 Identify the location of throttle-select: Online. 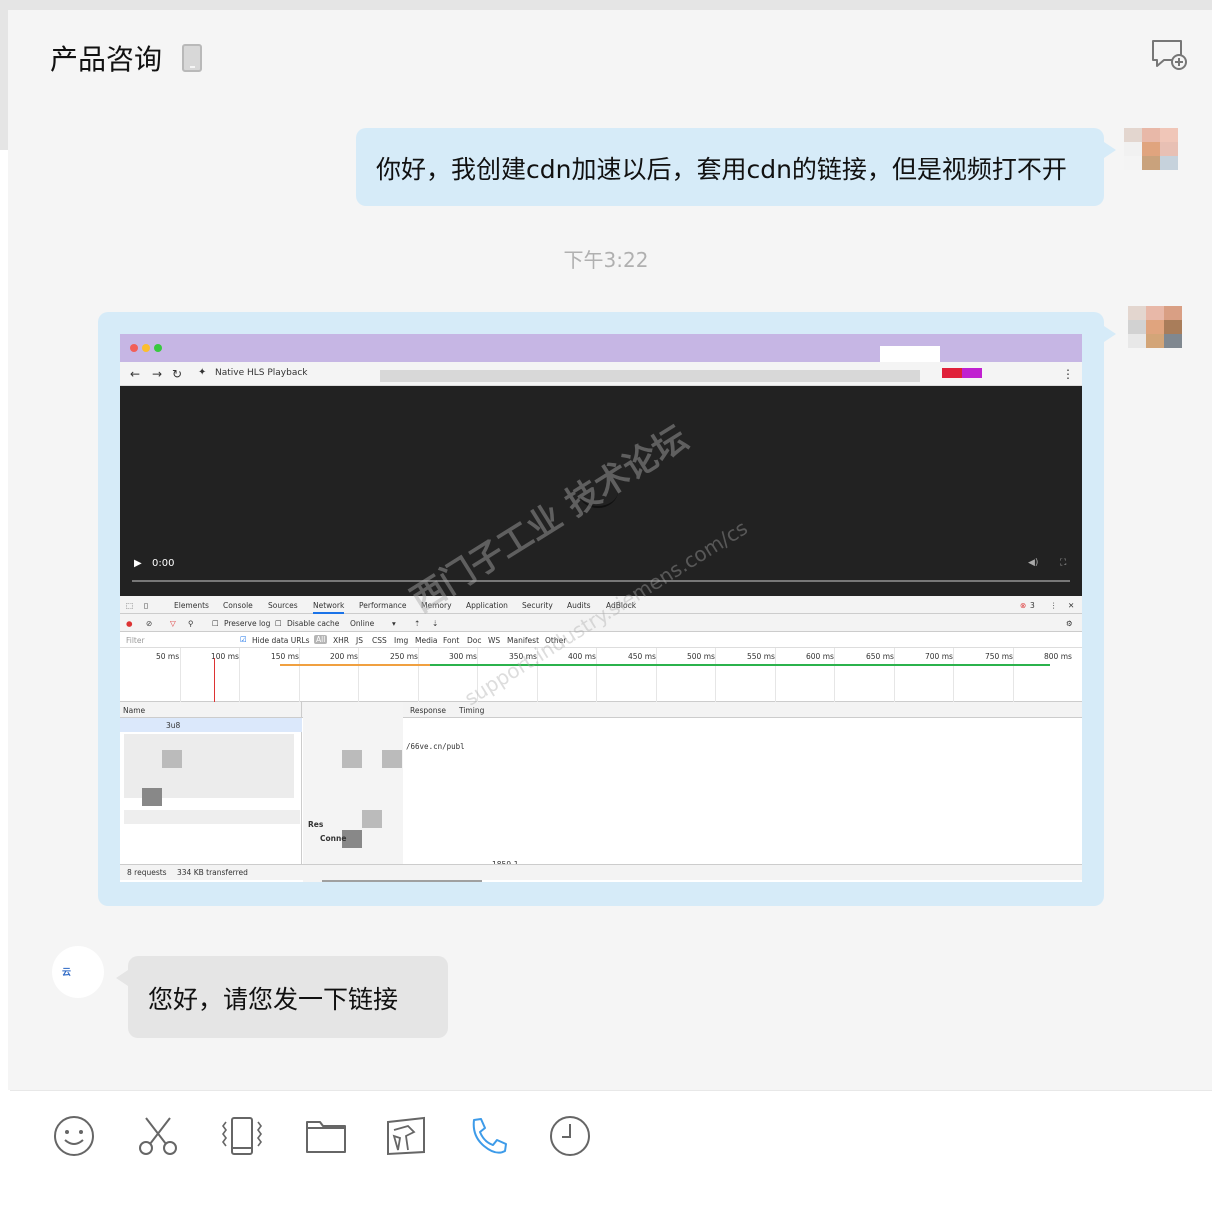
(362, 623).